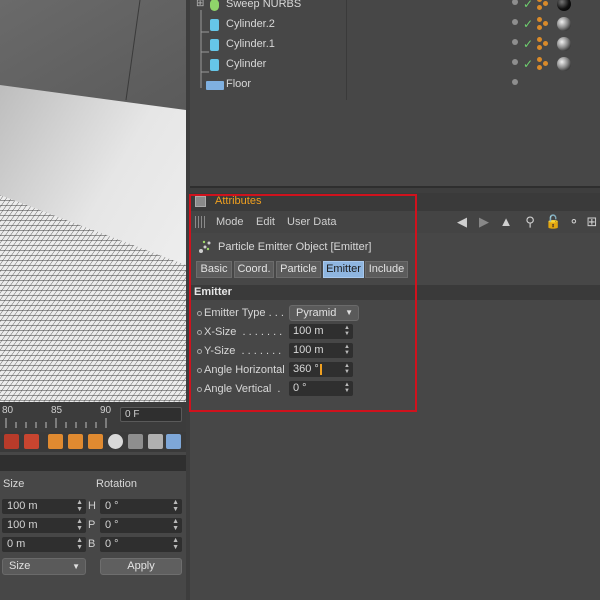 The width and height of the screenshot is (600, 600). I want to click on size-z-field: 0 m ▲ ▼, so click(44, 544).